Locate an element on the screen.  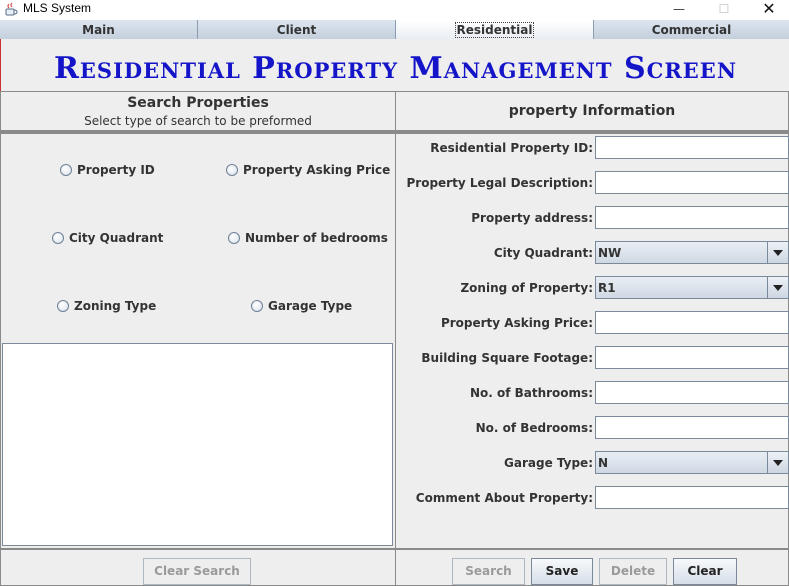
tab-main-label: Main is located at coordinates (98, 30).